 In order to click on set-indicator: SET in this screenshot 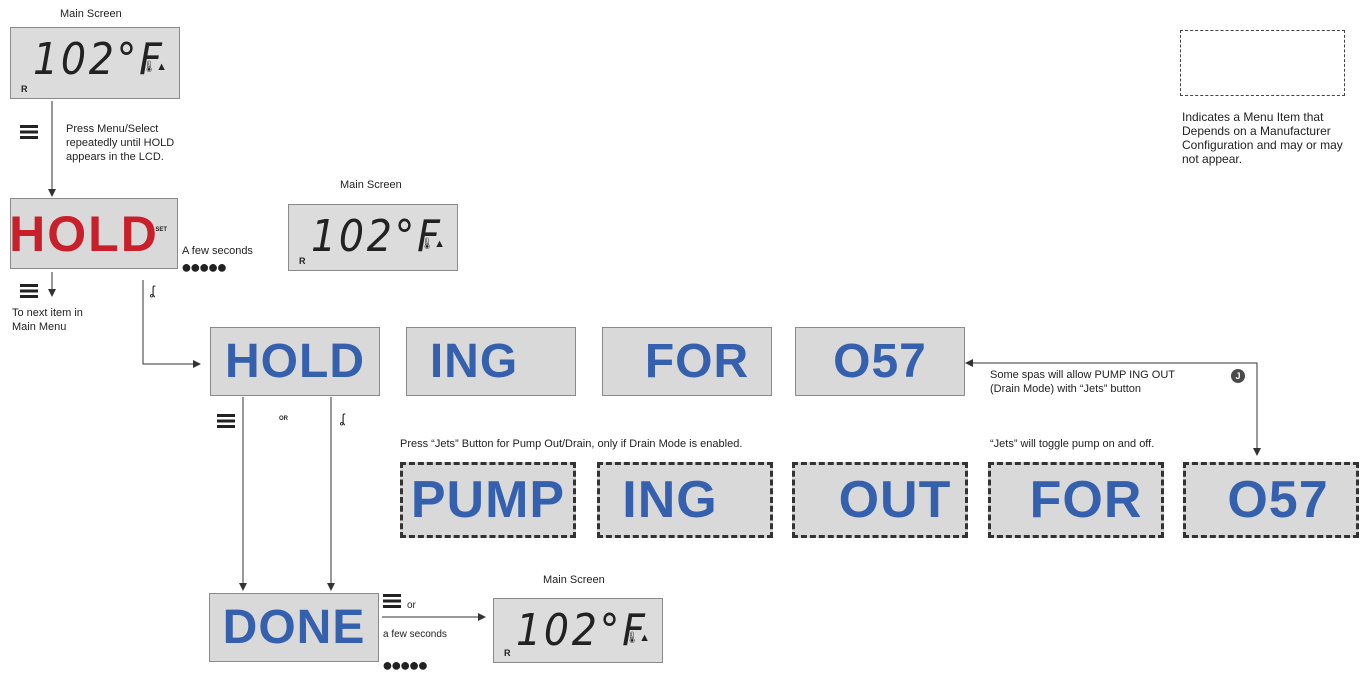, I will do `click(161, 230)`.